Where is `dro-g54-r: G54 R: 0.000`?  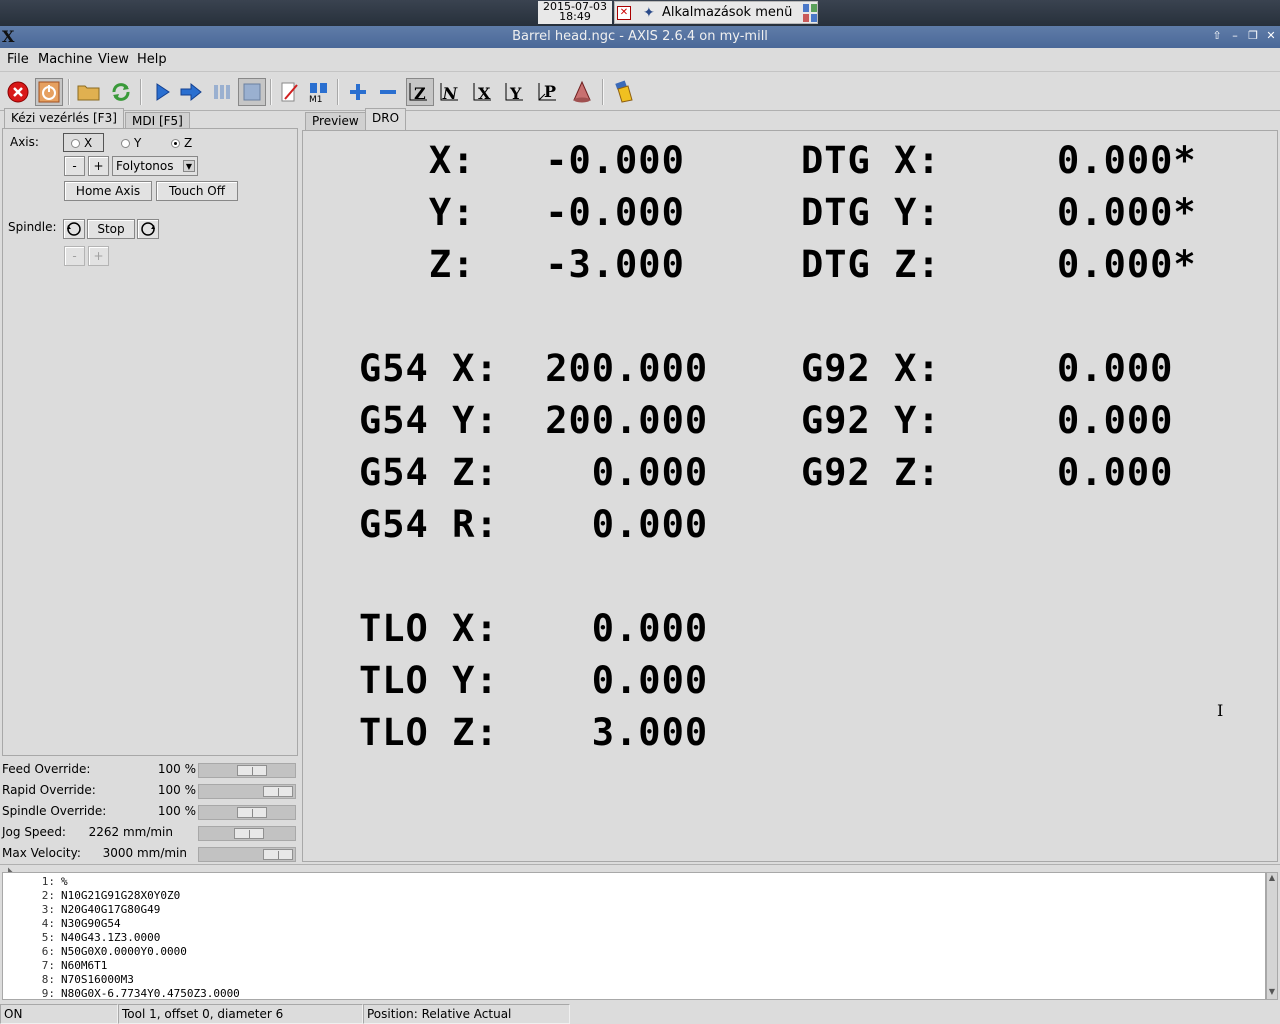
dro-g54-r: G54 R: 0.000 is located at coordinates (534, 524).